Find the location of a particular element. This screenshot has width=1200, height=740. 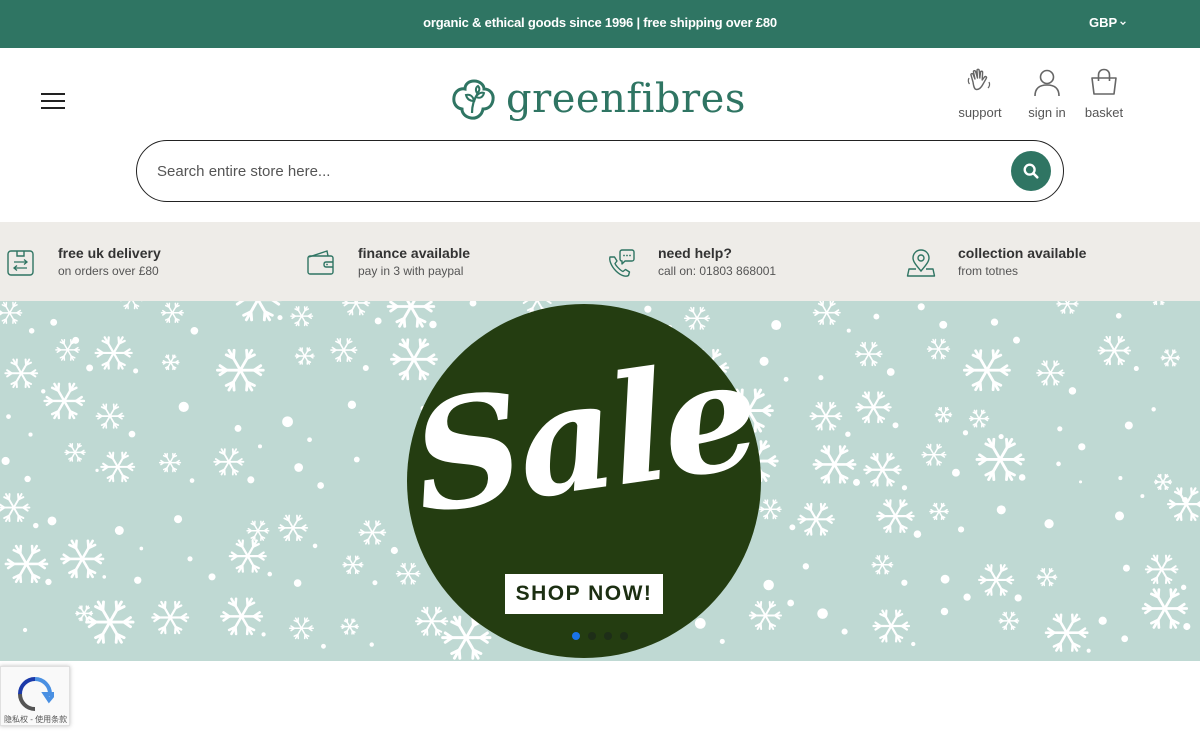

support-label: support is located at coordinates (980, 112).